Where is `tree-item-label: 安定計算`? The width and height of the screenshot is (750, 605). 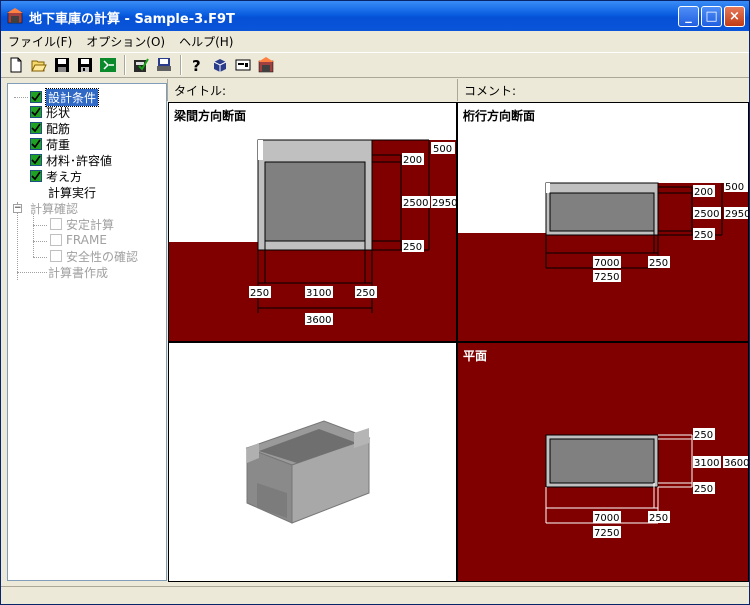
tree-item-label: 安定計算 is located at coordinates (90, 224).